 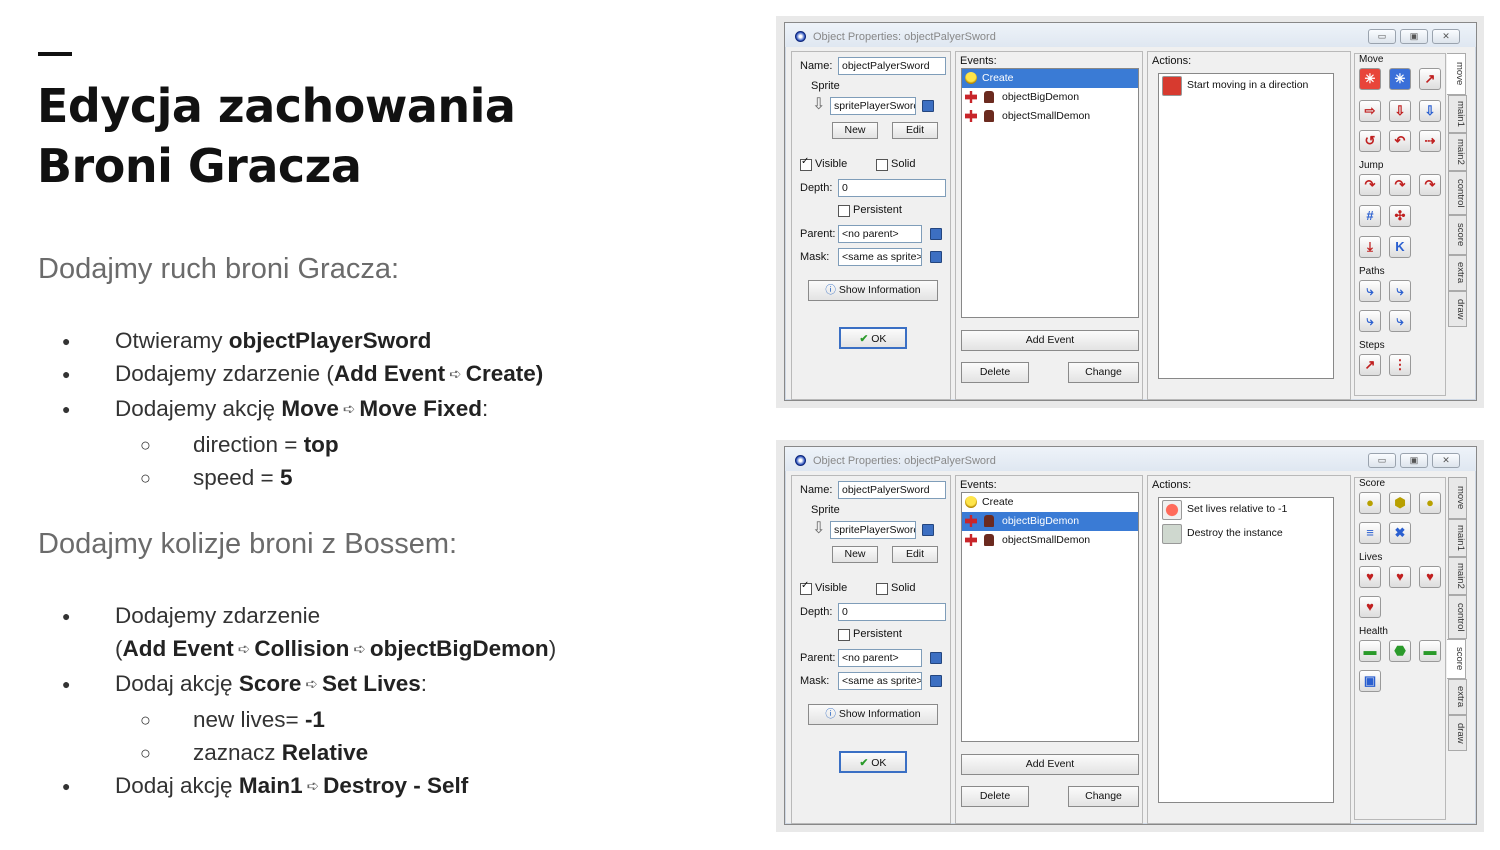 What do you see at coordinates (1246, 510) in the screenshot?
I see `action-item: Set lives relative to -1` at bounding box center [1246, 510].